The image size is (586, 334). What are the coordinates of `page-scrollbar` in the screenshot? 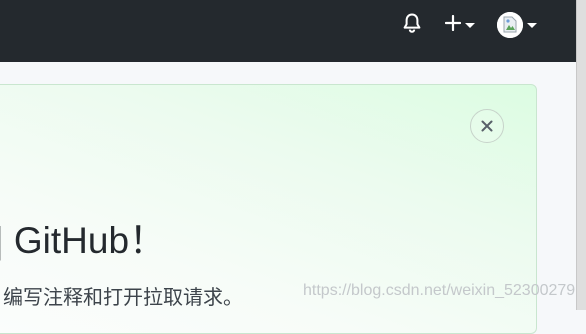 It's located at (581, 155).